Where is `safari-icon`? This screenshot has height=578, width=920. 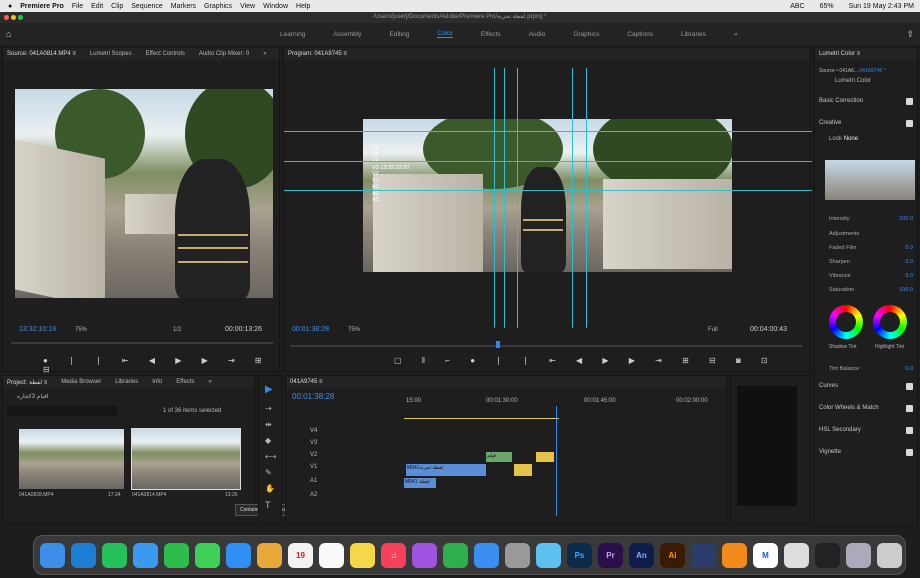
safari-icon is located at coordinates (83, 555).